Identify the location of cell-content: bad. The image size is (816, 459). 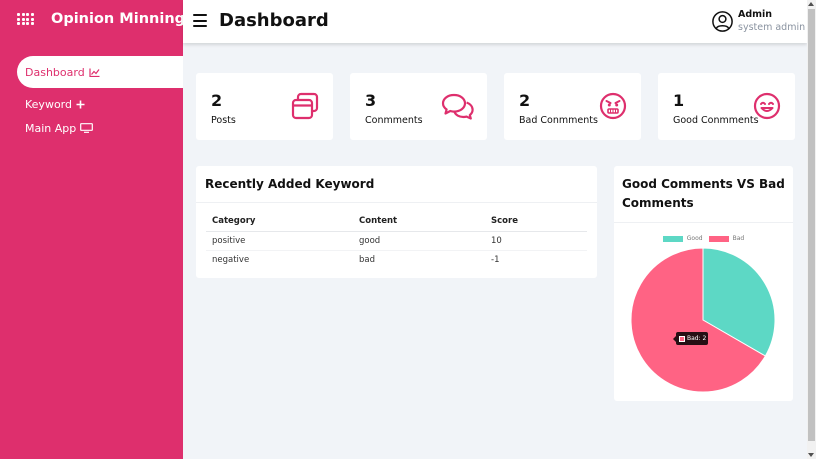
(367, 259).